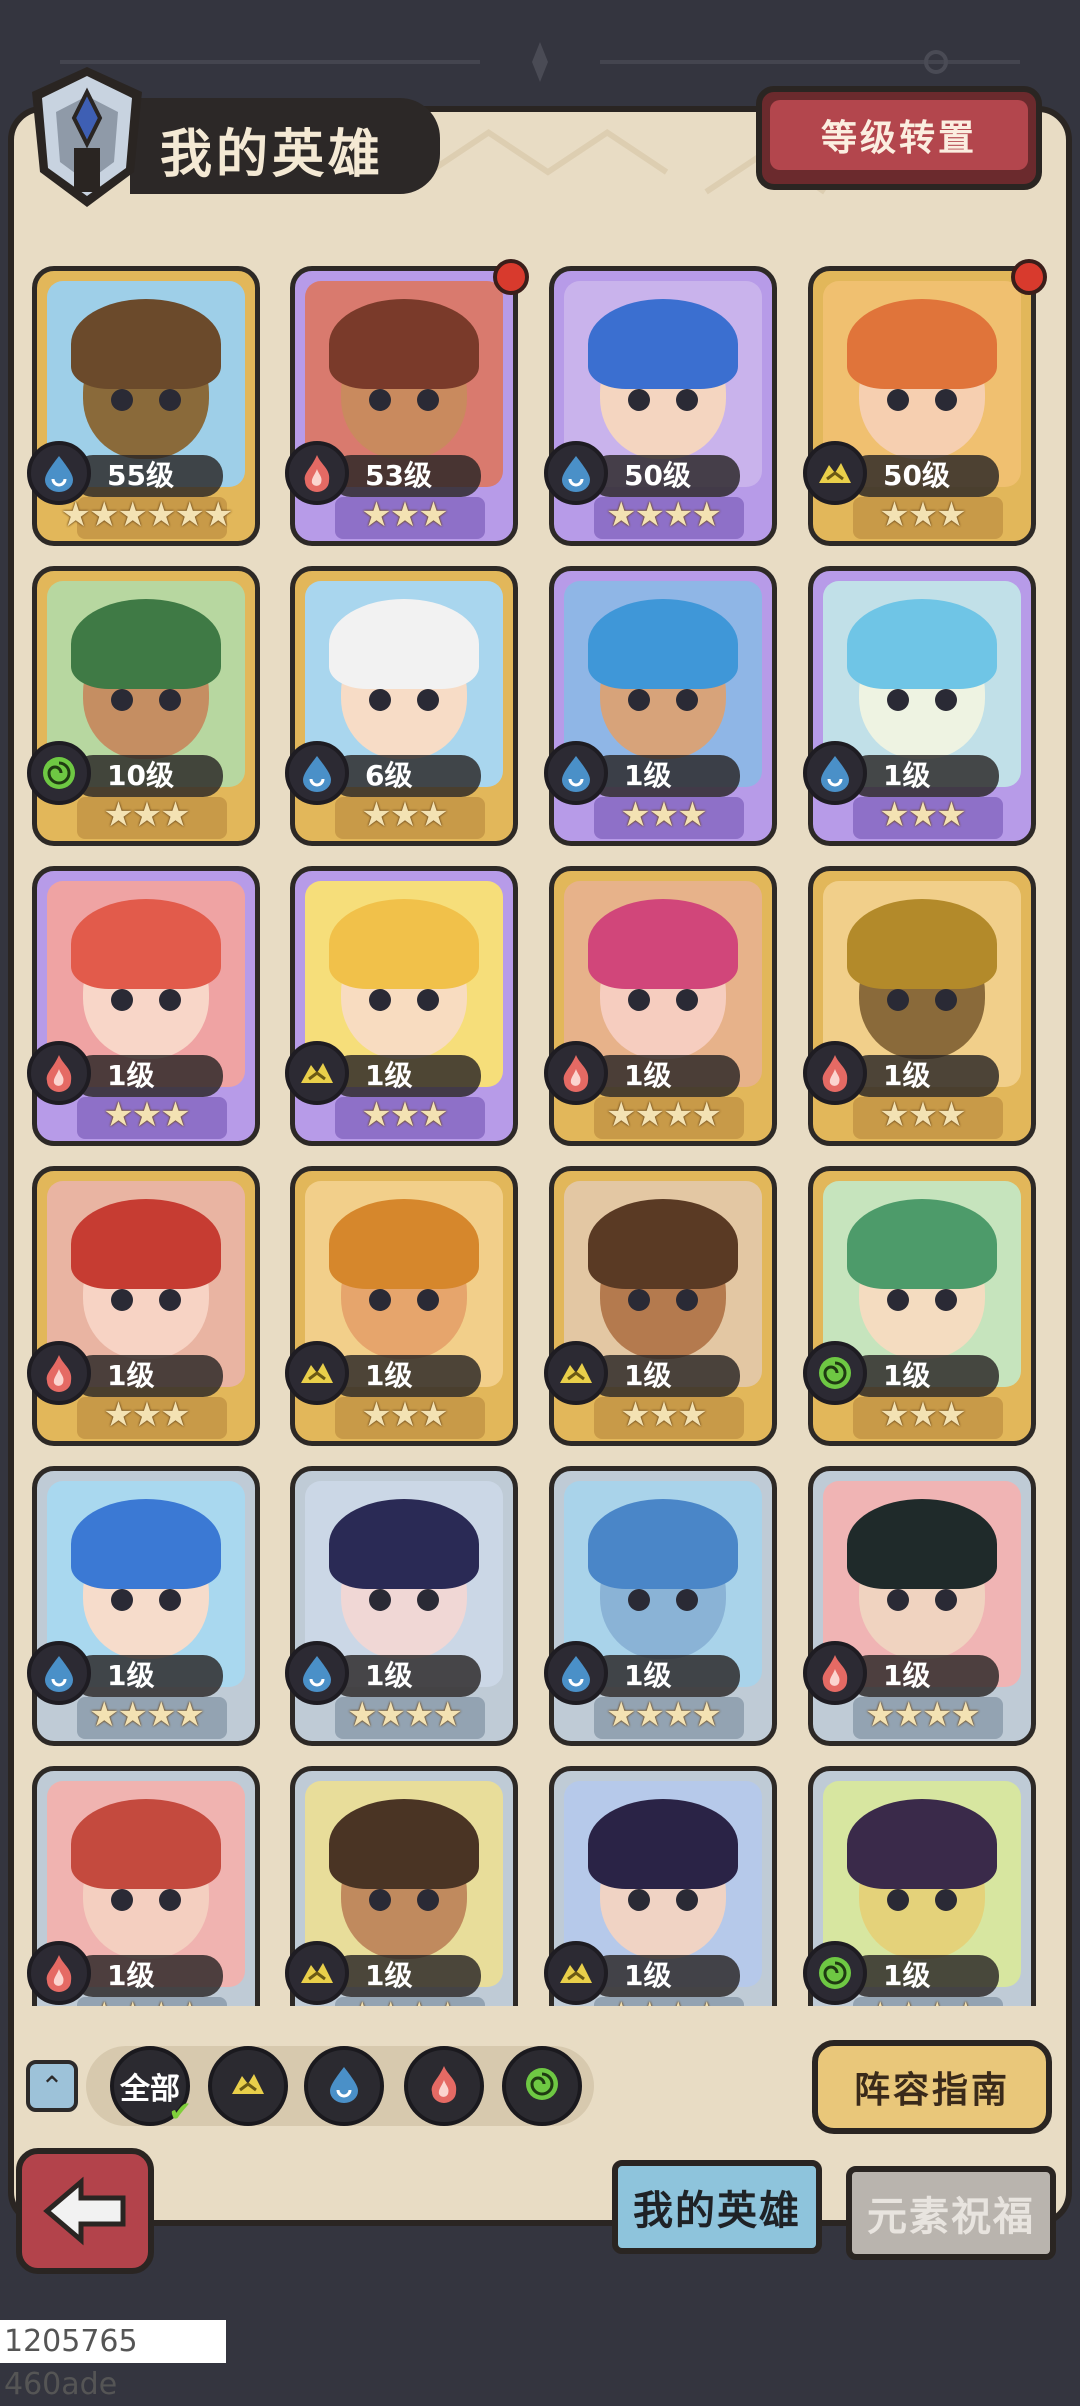 This screenshot has width=1080, height=2406. What do you see at coordinates (717, 2207) in the screenshot?
I see `tab-my-heroes: 我的英雄` at bounding box center [717, 2207].